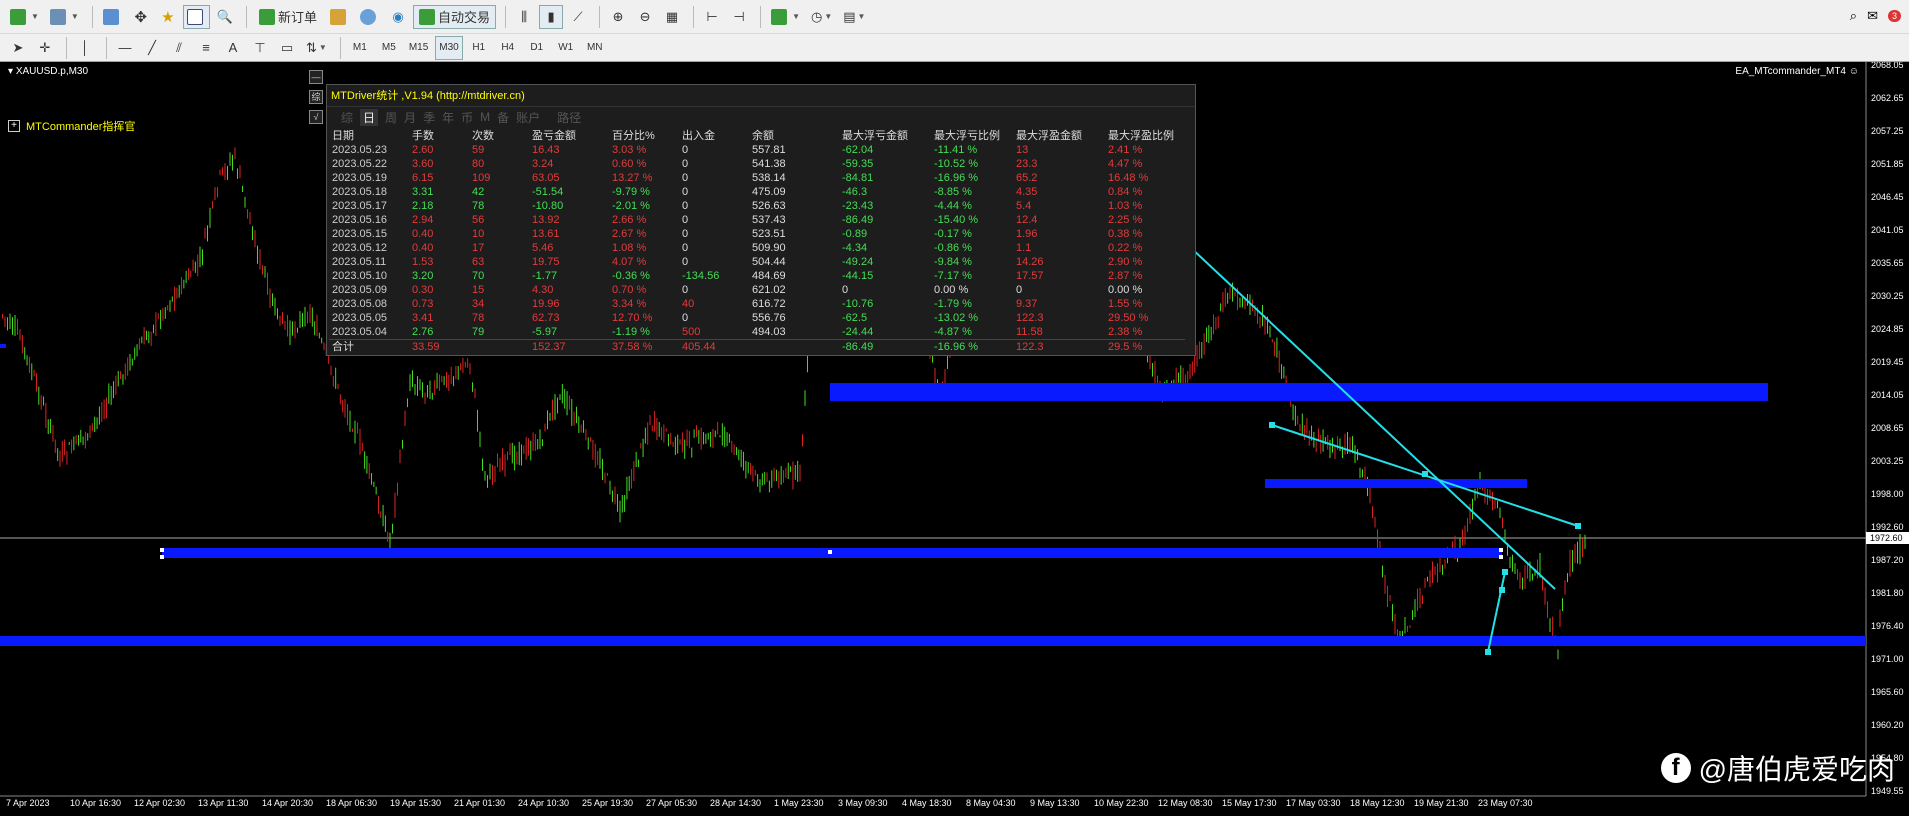 This screenshot has width=1909, height=816. I want to click on time-tick-label: 13 Apr 11:30, so click(223, 803).